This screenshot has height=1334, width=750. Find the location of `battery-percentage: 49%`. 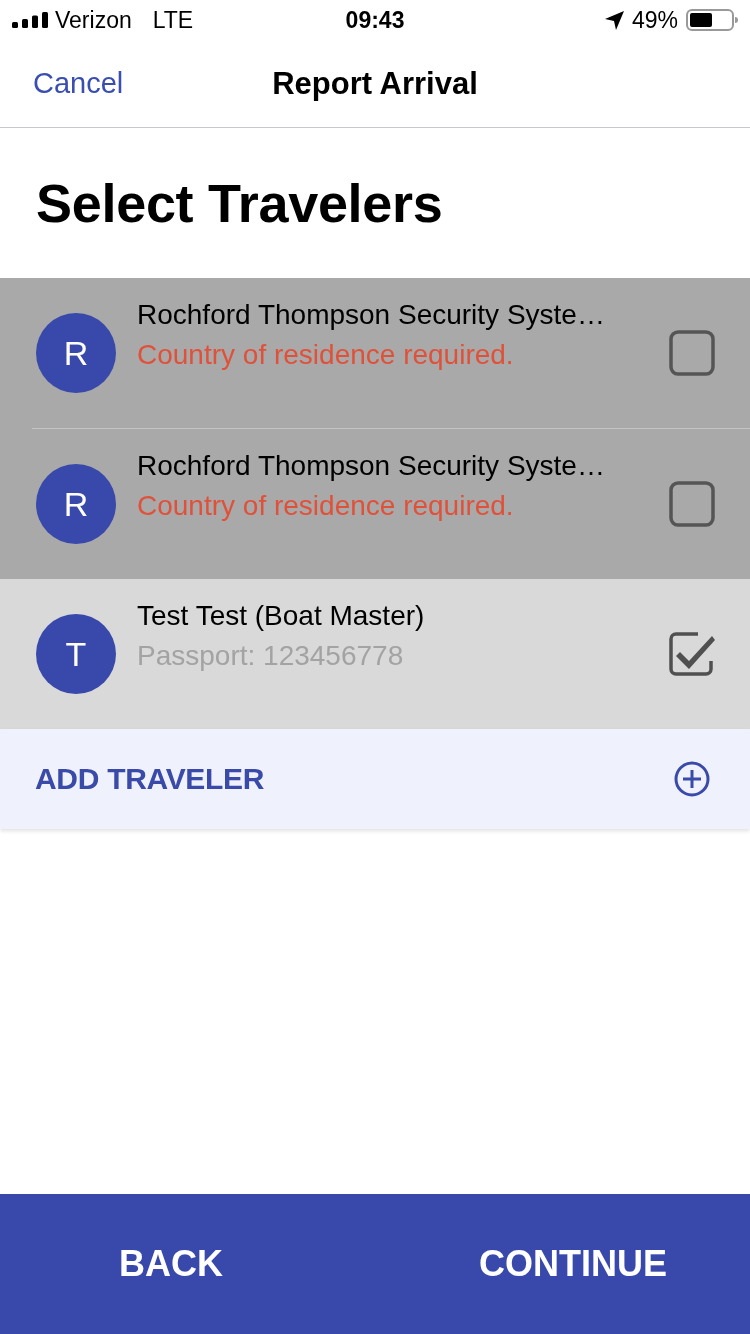

battery-percentage: 49% is located at coordinates (654, 20).